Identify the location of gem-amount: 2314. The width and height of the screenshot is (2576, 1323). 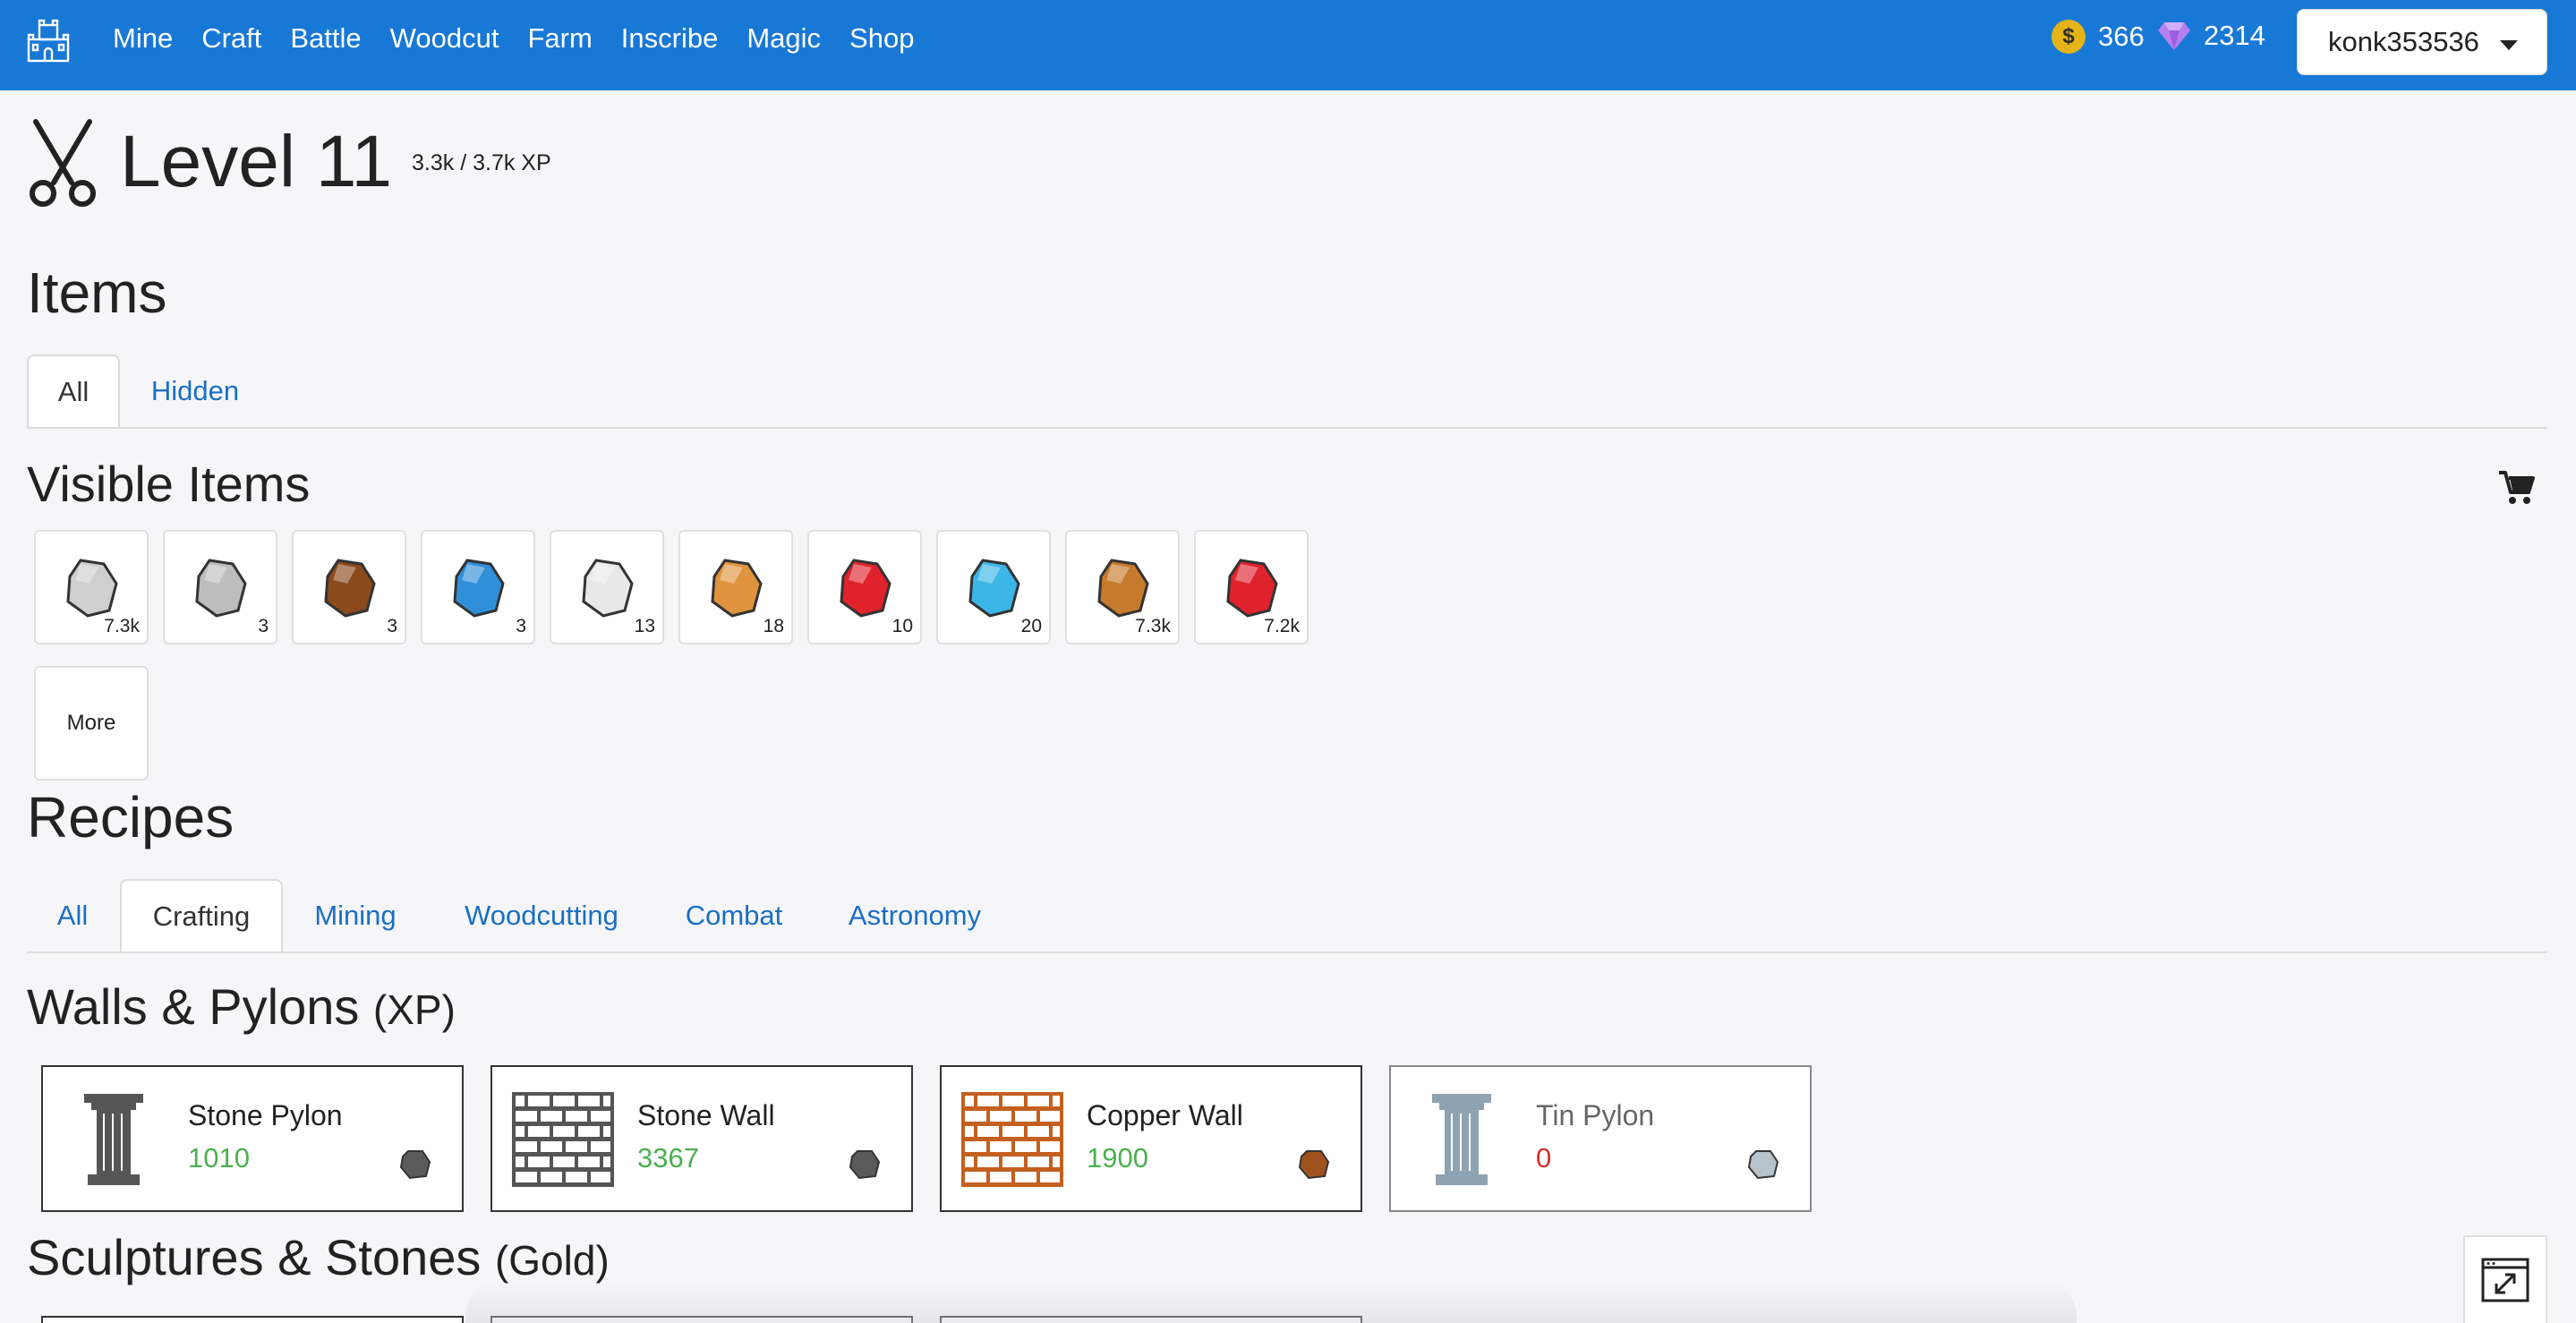
(2234, 35).